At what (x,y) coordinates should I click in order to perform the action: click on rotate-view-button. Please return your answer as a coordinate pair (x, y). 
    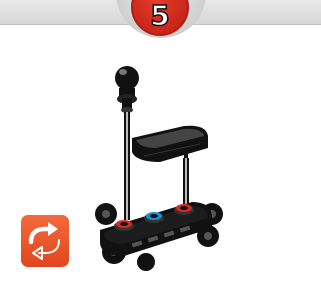
    Looking at the image, I should click on (45, 241).